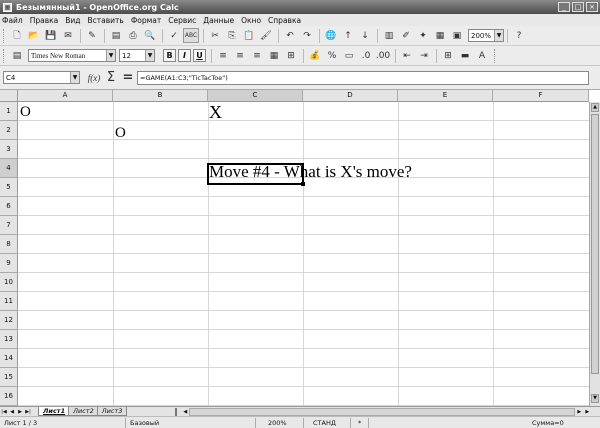  I want to click on new-document-icon: 🗋, so click(17, 35).